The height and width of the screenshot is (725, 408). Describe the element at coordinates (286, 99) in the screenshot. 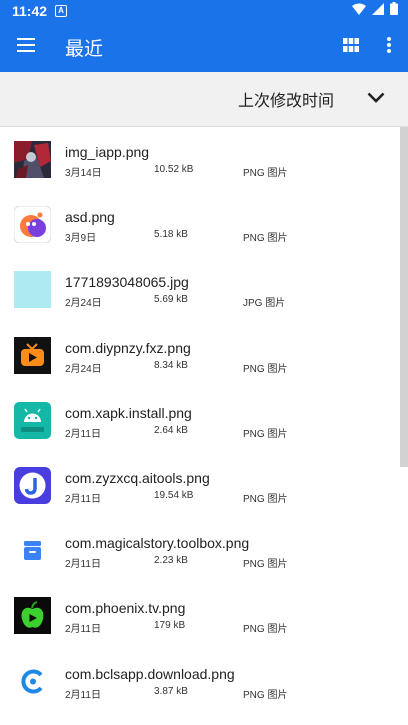

I see `sort-label: 上次修改时间` at that location.